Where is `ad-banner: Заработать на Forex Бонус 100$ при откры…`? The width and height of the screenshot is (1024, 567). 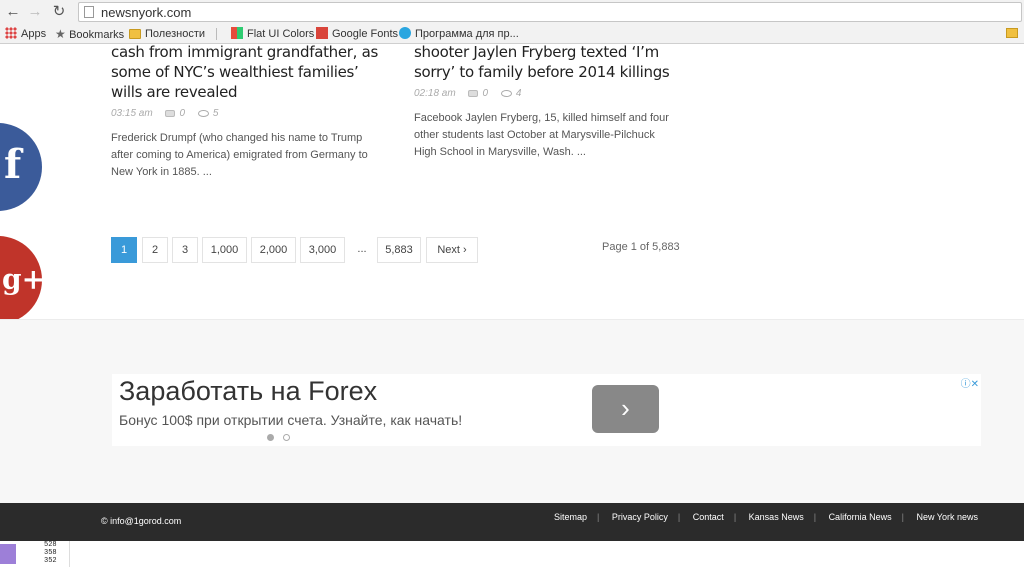
ad-banner: Заработать на Forex Бонус 100$ при откры… is located at coordinates (546, 410).